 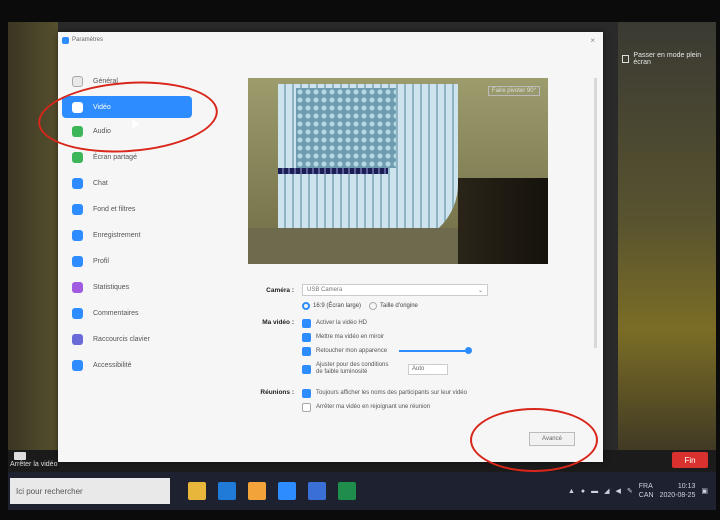 What do you see at coordinates (121, 339) in the screenshot?
I see `sidebar-item-label: Raccourcis clavier` at bounding box center [121, 339].